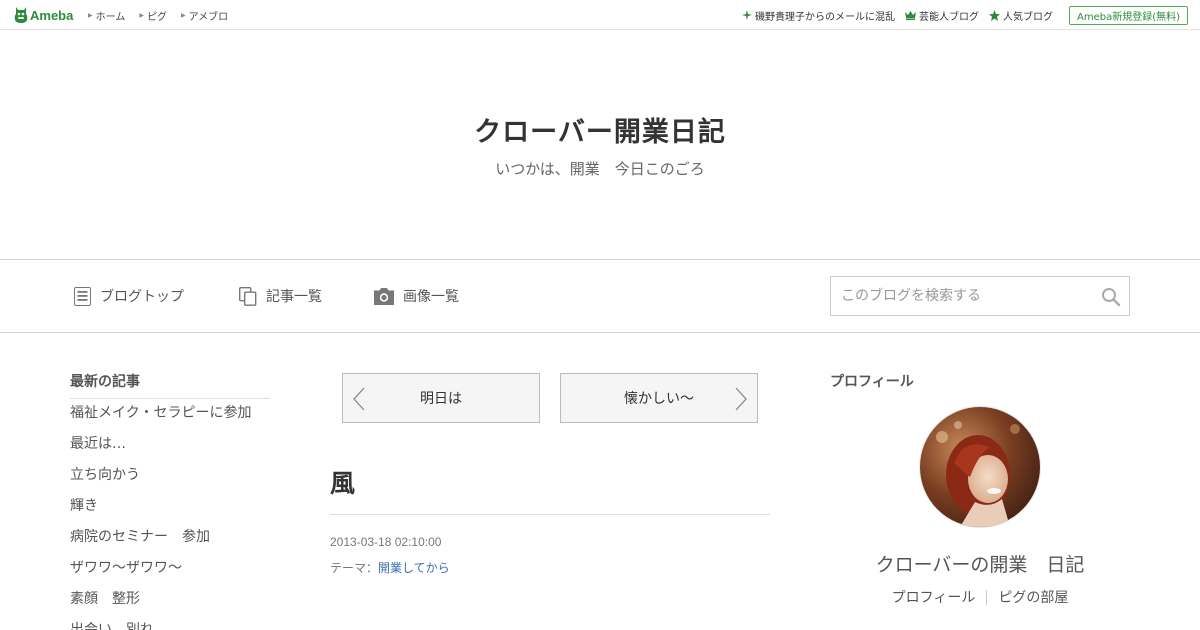 This screenshot has width=1200, height=630. What do you see at coordinates (180, 480) in the screenshot?
I see `list-item: 立ち向かう` at bounding box center [180, 480].